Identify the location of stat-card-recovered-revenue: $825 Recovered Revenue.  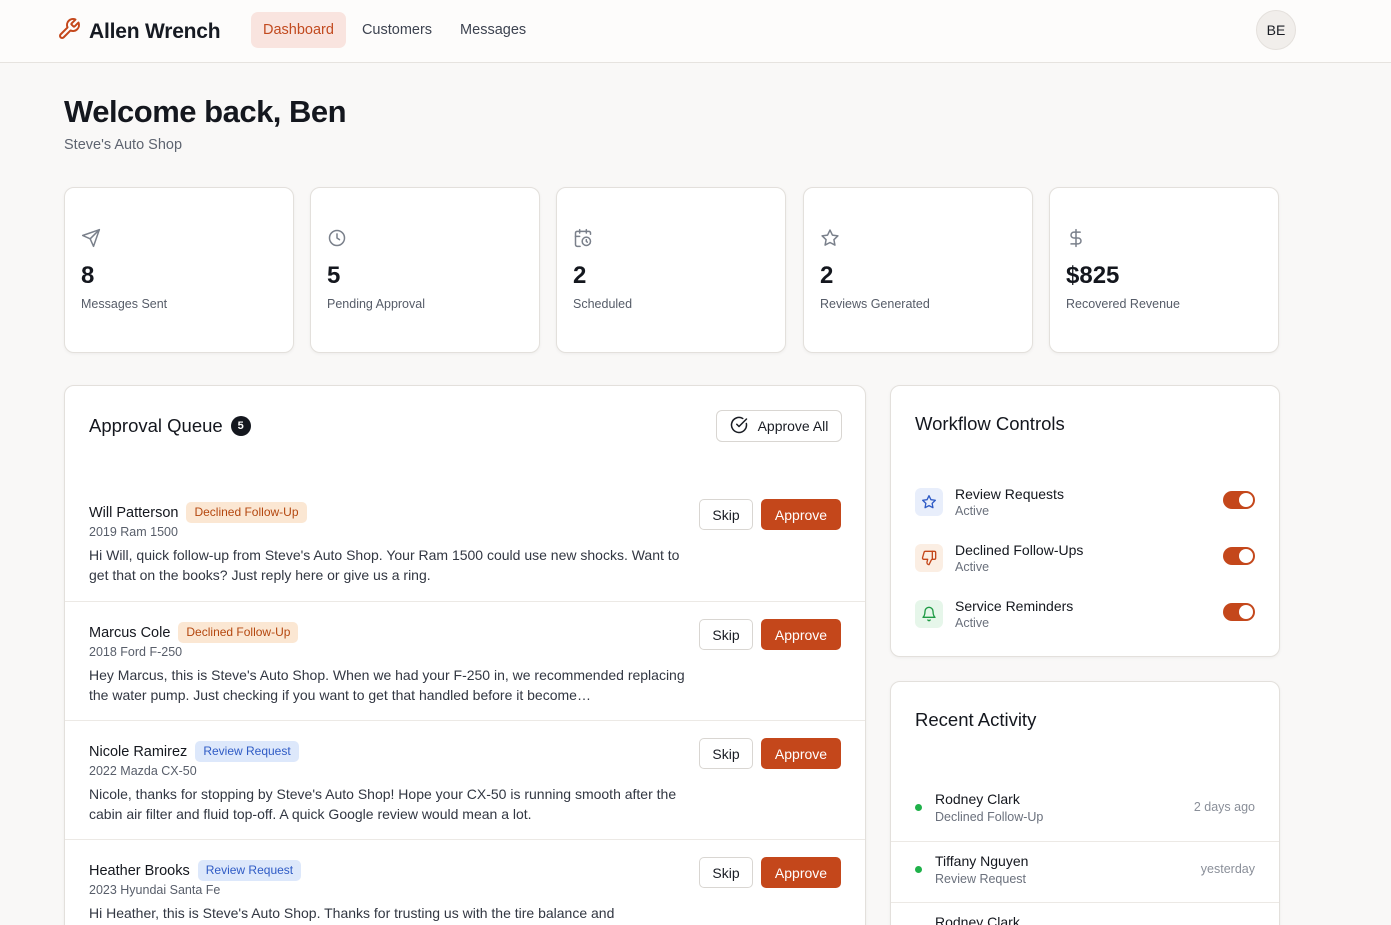
(1164, 270).